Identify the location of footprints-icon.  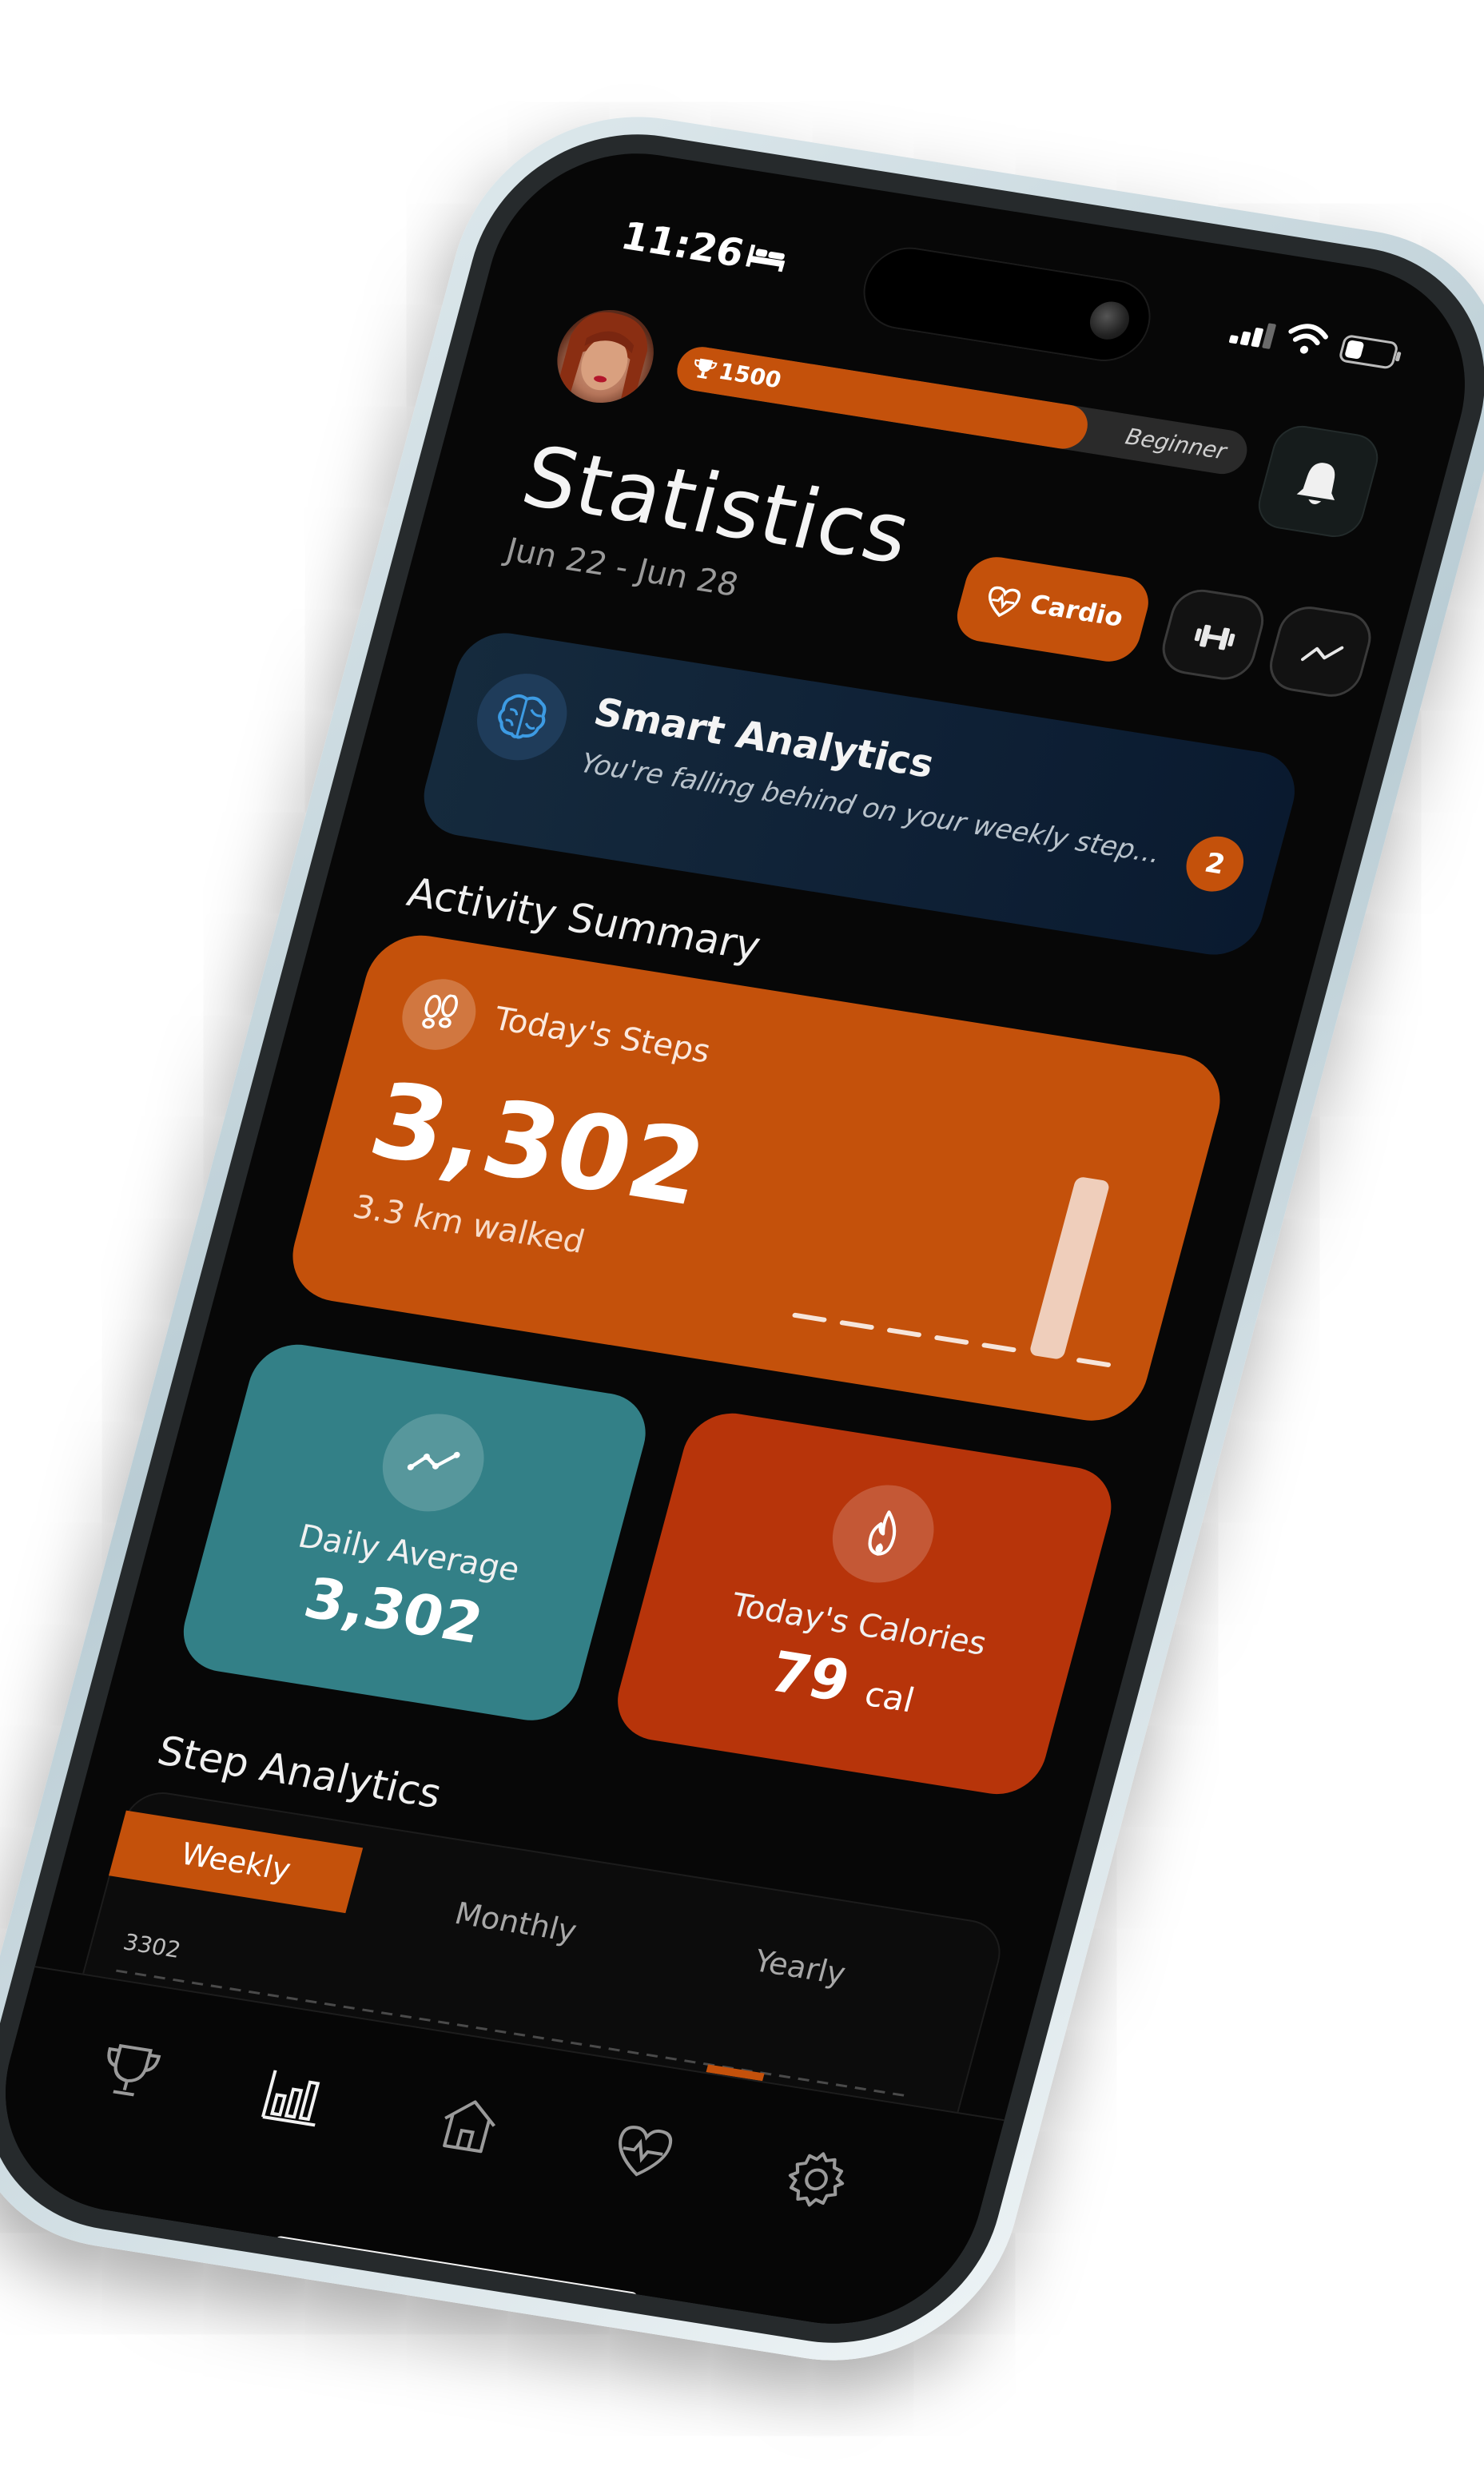
(440, 1011).